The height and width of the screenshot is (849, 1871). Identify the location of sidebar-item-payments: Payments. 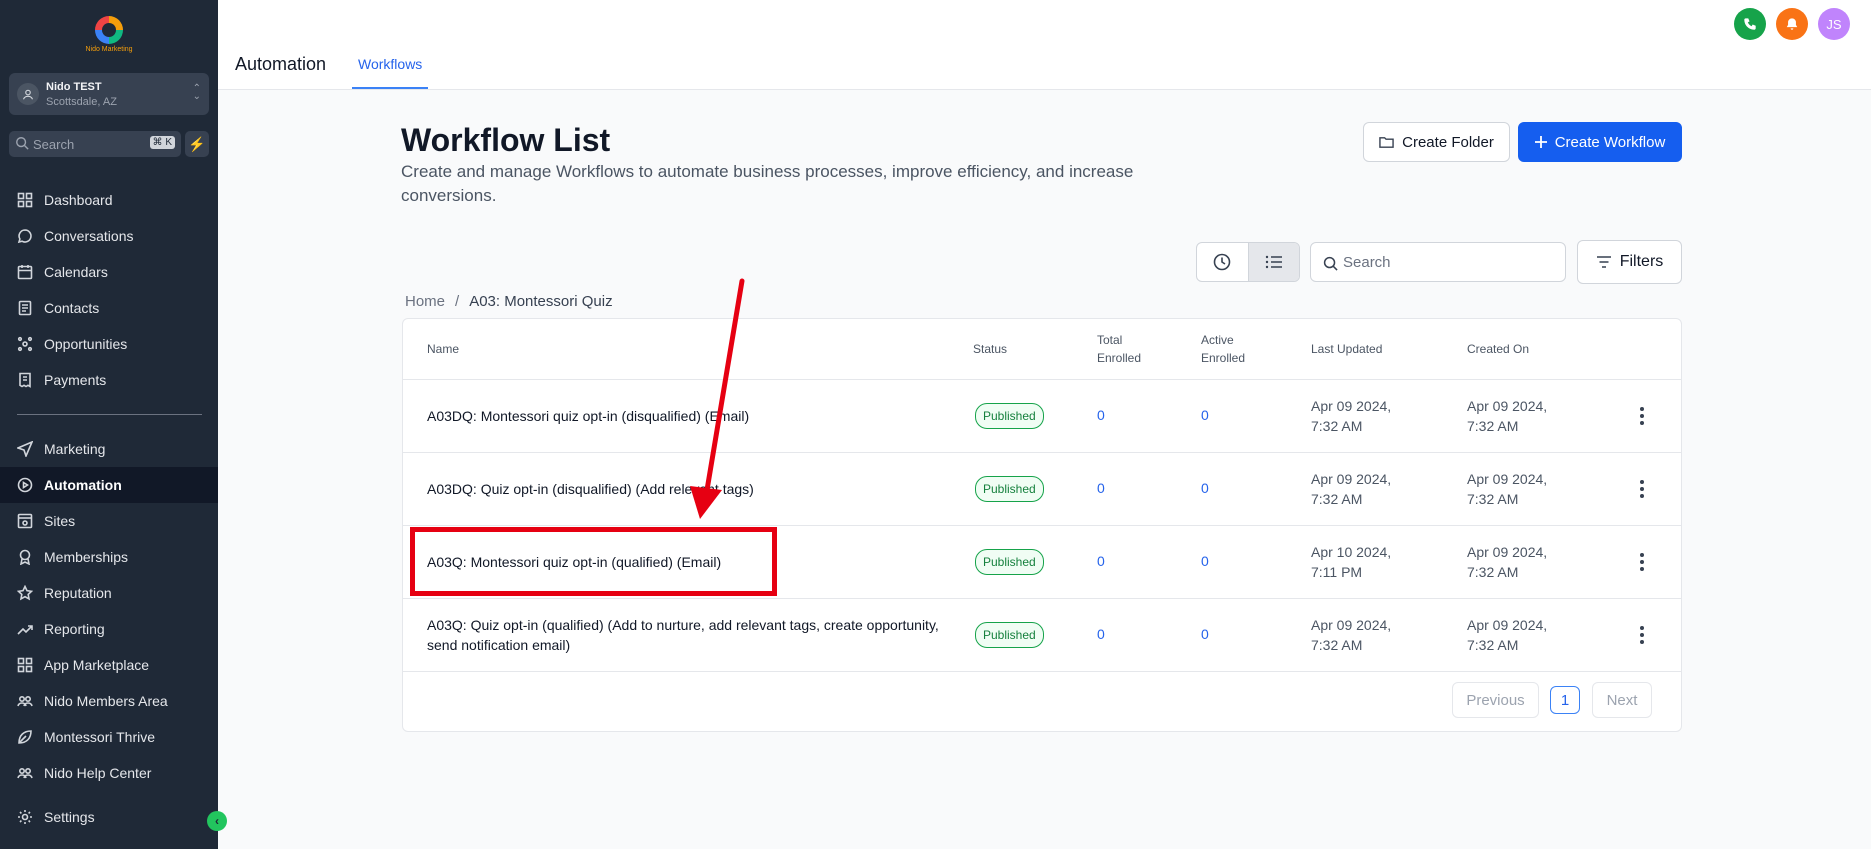
(109, 380).